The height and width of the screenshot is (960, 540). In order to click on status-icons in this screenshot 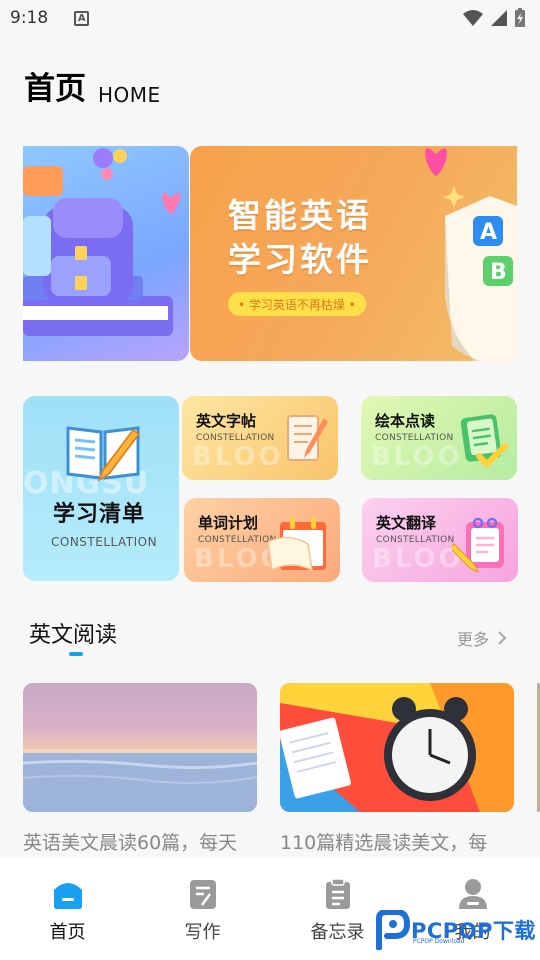, I will do `click(494, 18)`.